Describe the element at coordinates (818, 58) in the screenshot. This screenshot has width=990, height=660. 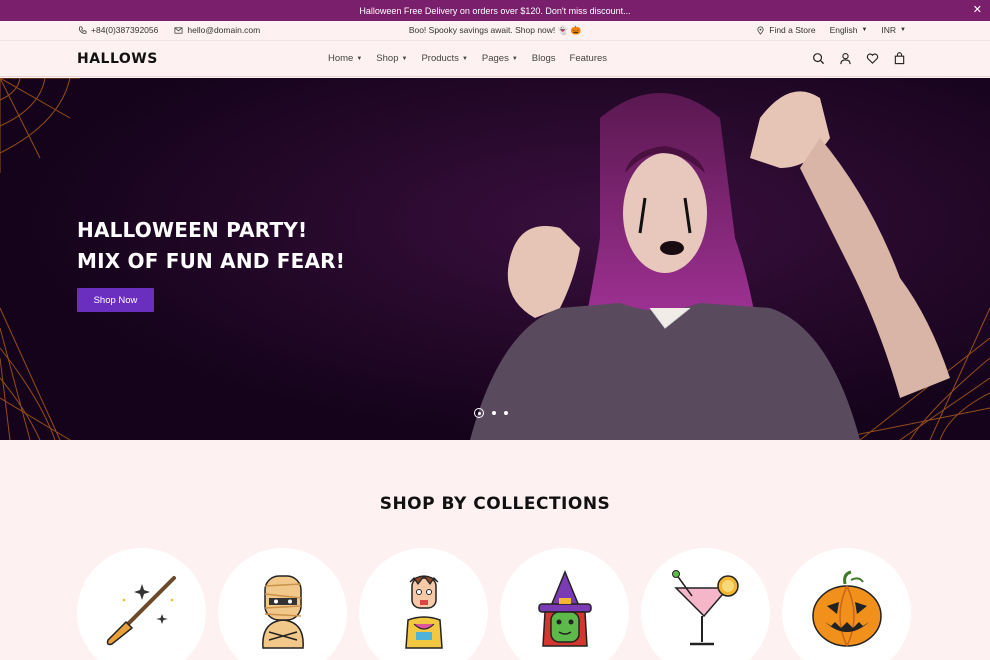
I see `search-icon` at that location.